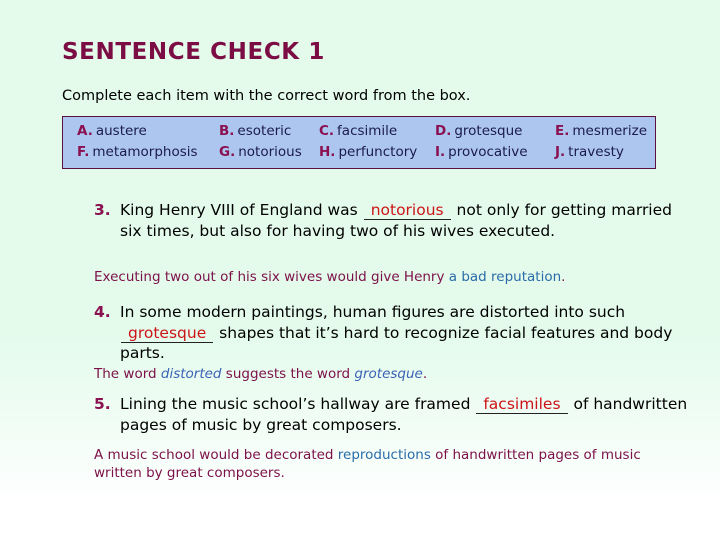 This screenshot has height=540, width=720. I want to click on word-bank-word: notorious, so click(270, 151).